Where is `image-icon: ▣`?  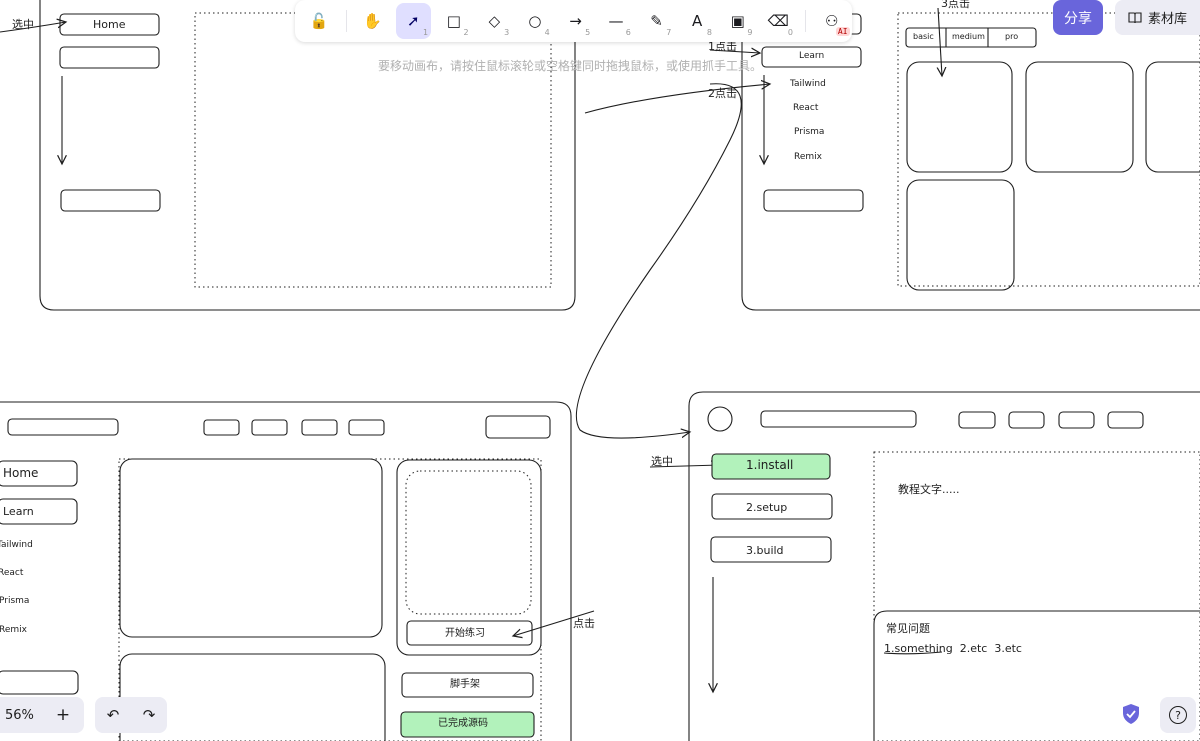
image-icon: ▣ is located at coordinates (737, 21).